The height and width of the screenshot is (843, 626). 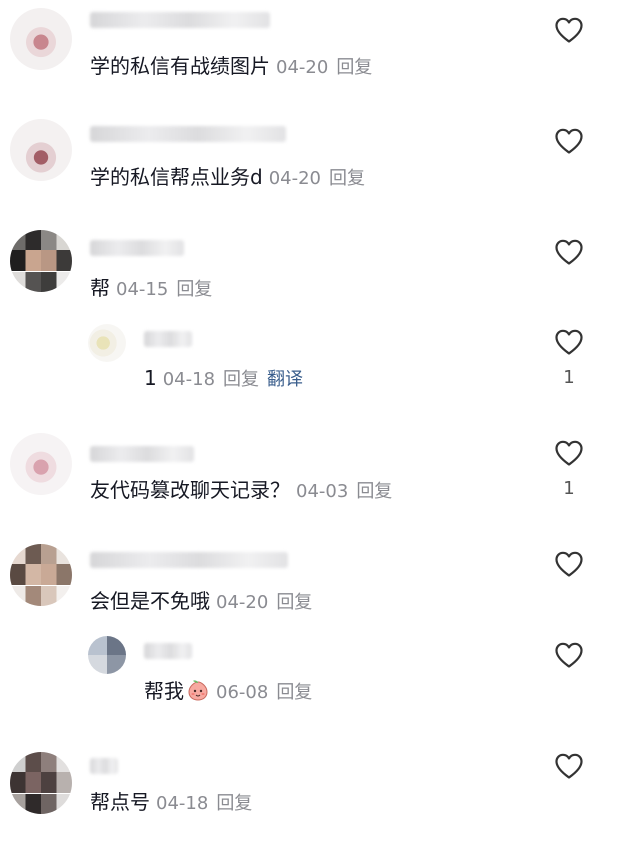 What do you see at coordinates (164, 691) in the screenshot?
I see `comment-text: 帮我` at bounding box center [164, 691].